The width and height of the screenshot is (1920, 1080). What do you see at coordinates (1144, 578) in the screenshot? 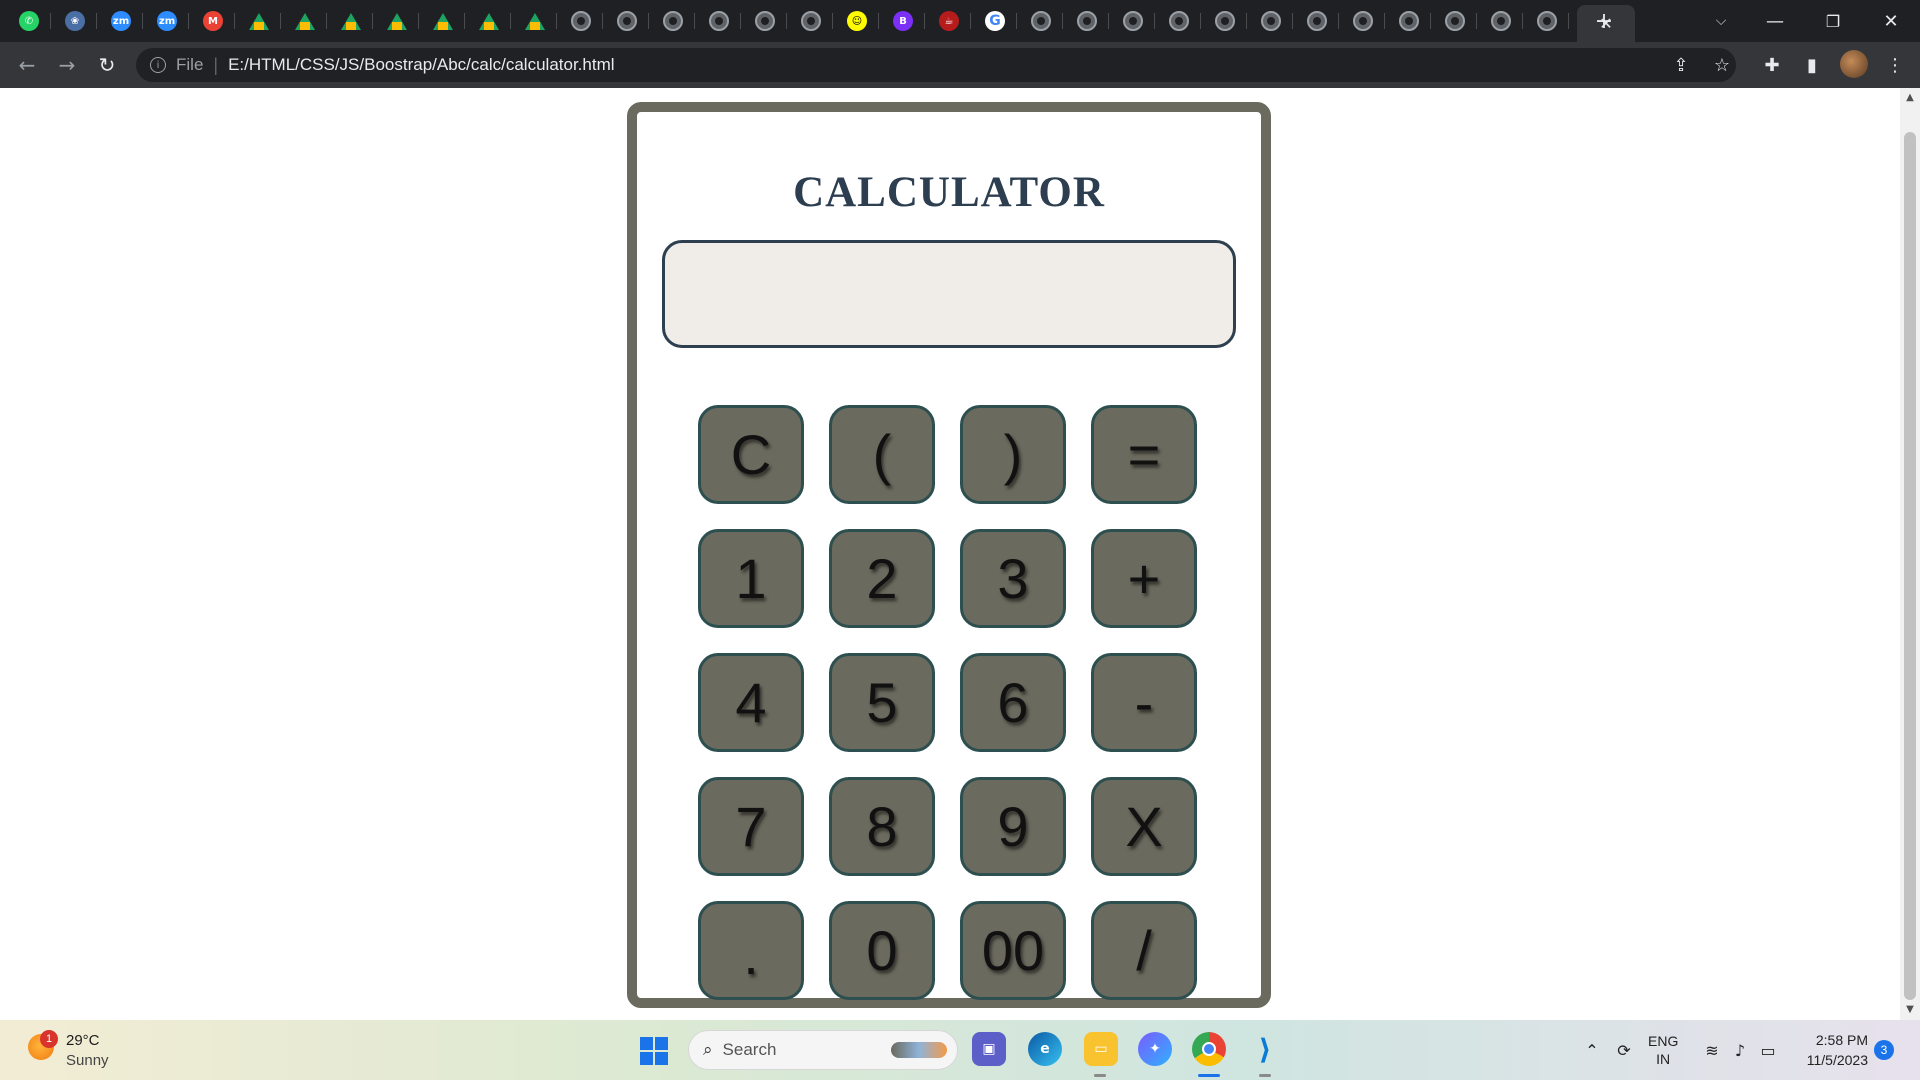
I see `calculator-key: +` at bounding box center [1144, 578].